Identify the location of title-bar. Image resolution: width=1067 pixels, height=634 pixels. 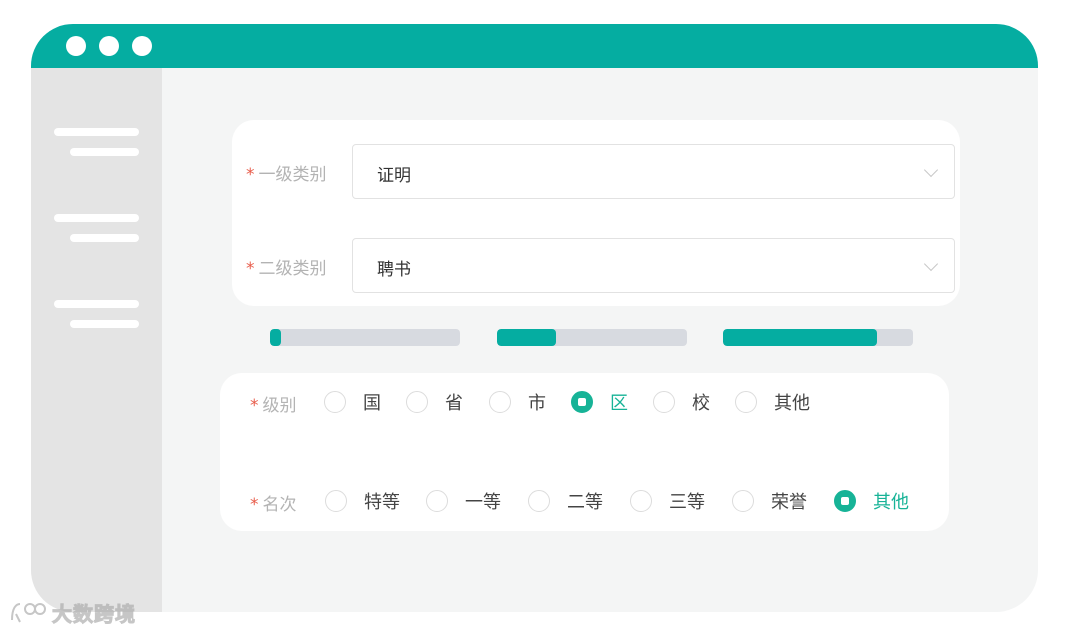
(534, 46).